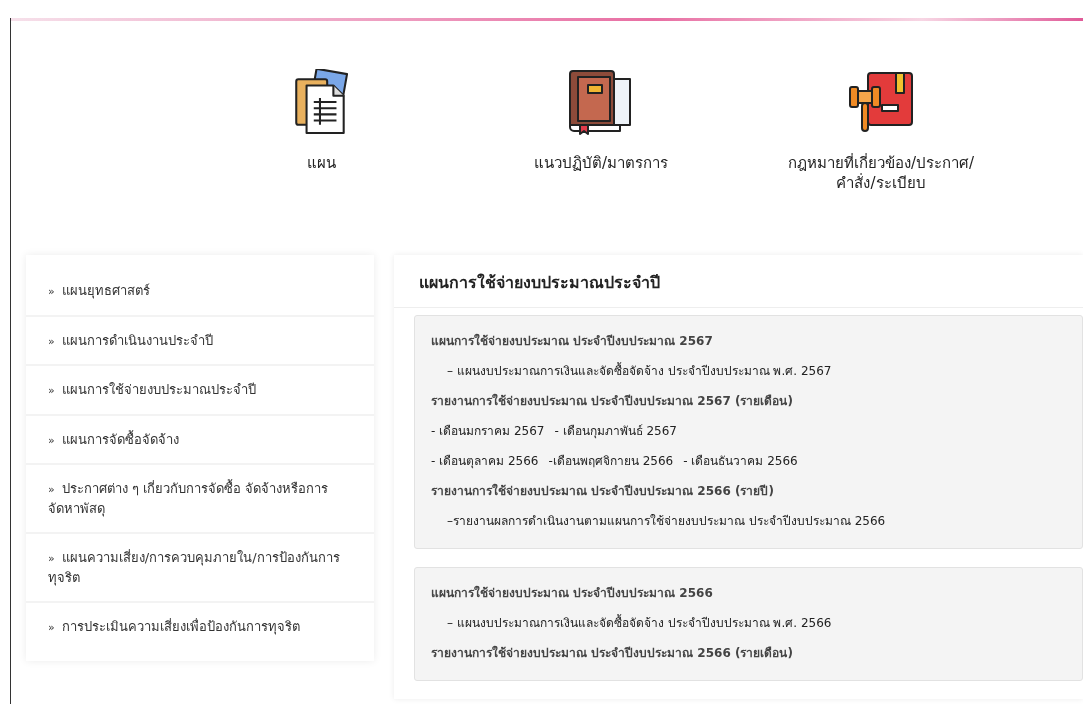 The image size is (1083, 704). I want to click on report-link: – แผนงบประมาณการเงินและจัดซื้อจัดจ้าง ประจำปีงบประมาณ พ.ศ. 2567, so click(639, 370).